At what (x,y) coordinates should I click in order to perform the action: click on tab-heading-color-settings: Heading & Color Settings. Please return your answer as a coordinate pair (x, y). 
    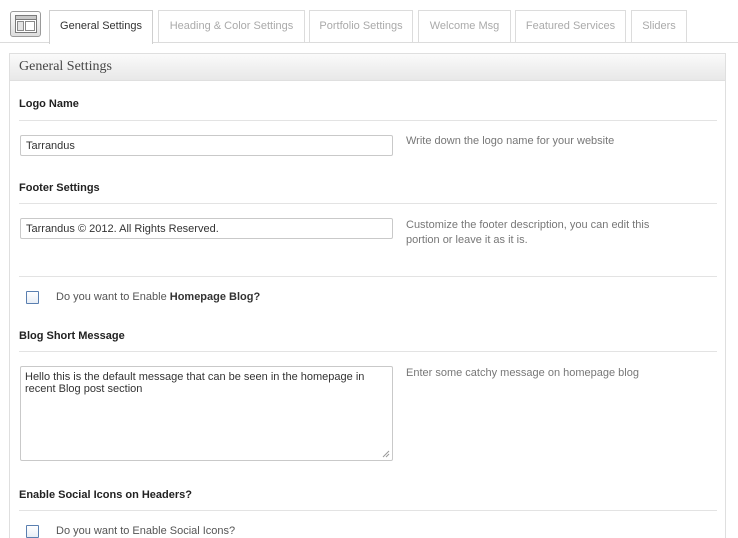
    Looking at the image, I should click on (231, 26).